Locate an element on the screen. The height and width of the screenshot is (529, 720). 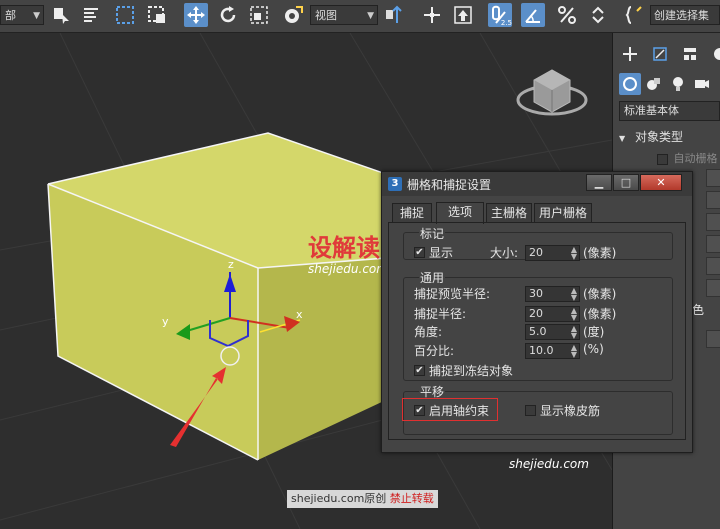
spinner-snap-icon is located at coordinates (598, 15).